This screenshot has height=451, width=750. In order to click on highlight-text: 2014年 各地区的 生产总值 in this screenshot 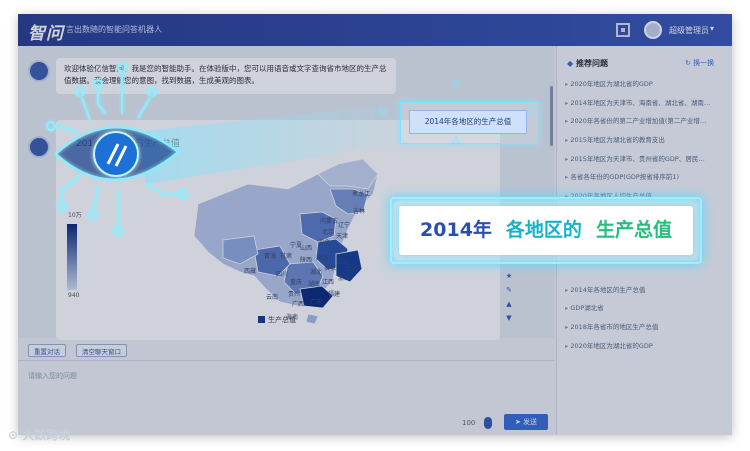, I will do `click(546, 230)`.